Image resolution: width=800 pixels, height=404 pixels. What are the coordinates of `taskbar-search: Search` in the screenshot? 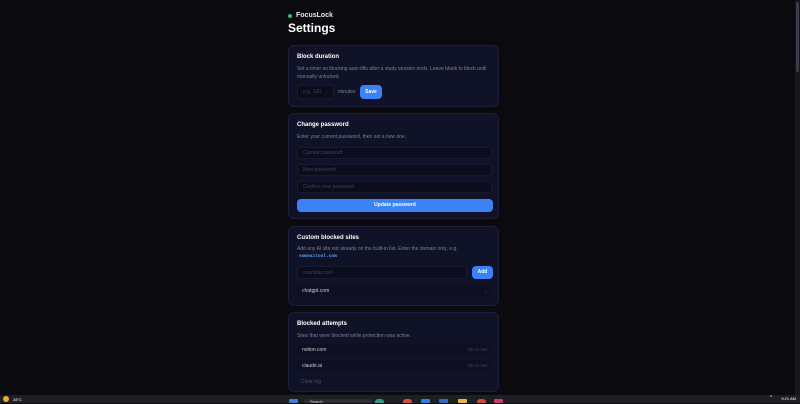 It's located at (338, 401).